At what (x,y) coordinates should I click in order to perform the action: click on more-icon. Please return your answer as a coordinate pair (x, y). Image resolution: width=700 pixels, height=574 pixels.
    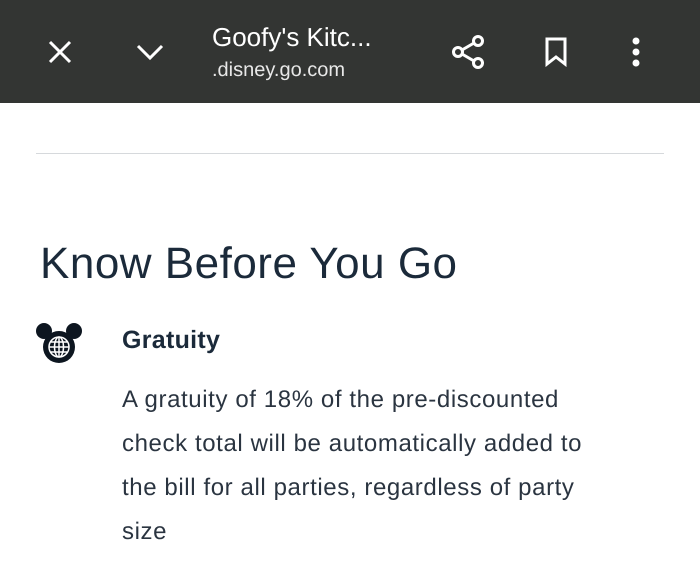
    Looking at the image, I should click on (636, 51).